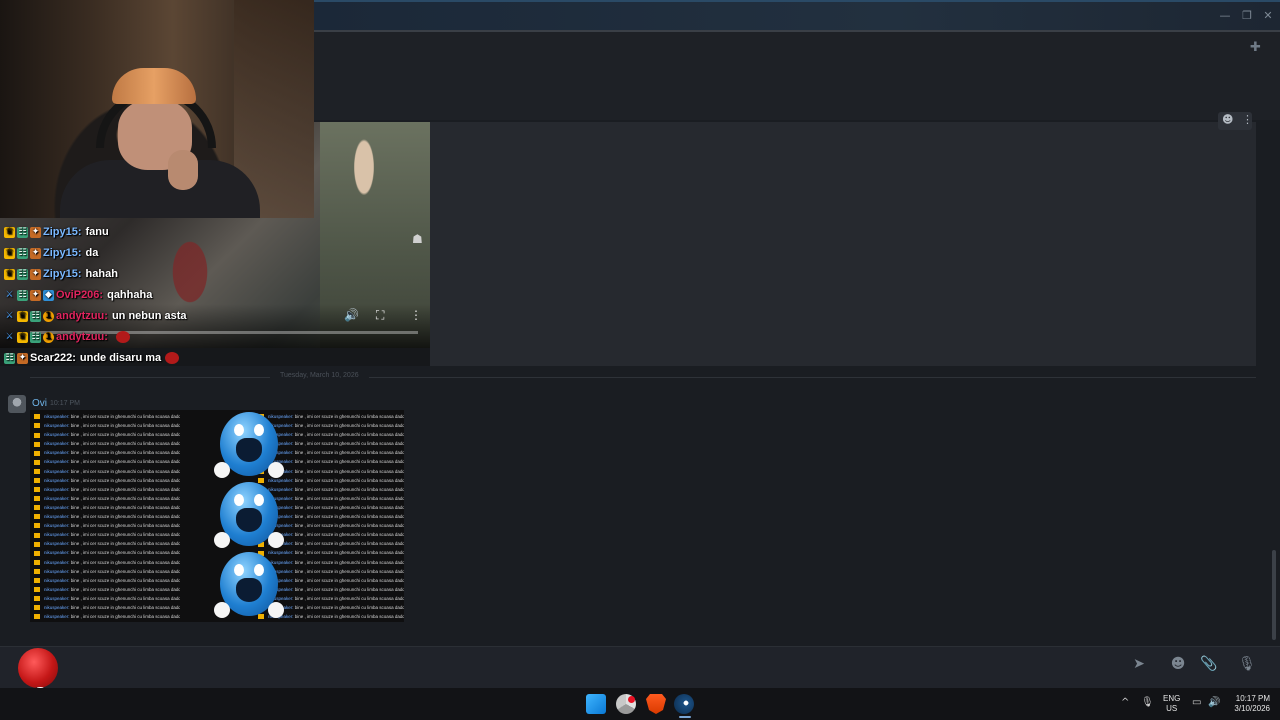  I want to click on cap, so click(154, 86).